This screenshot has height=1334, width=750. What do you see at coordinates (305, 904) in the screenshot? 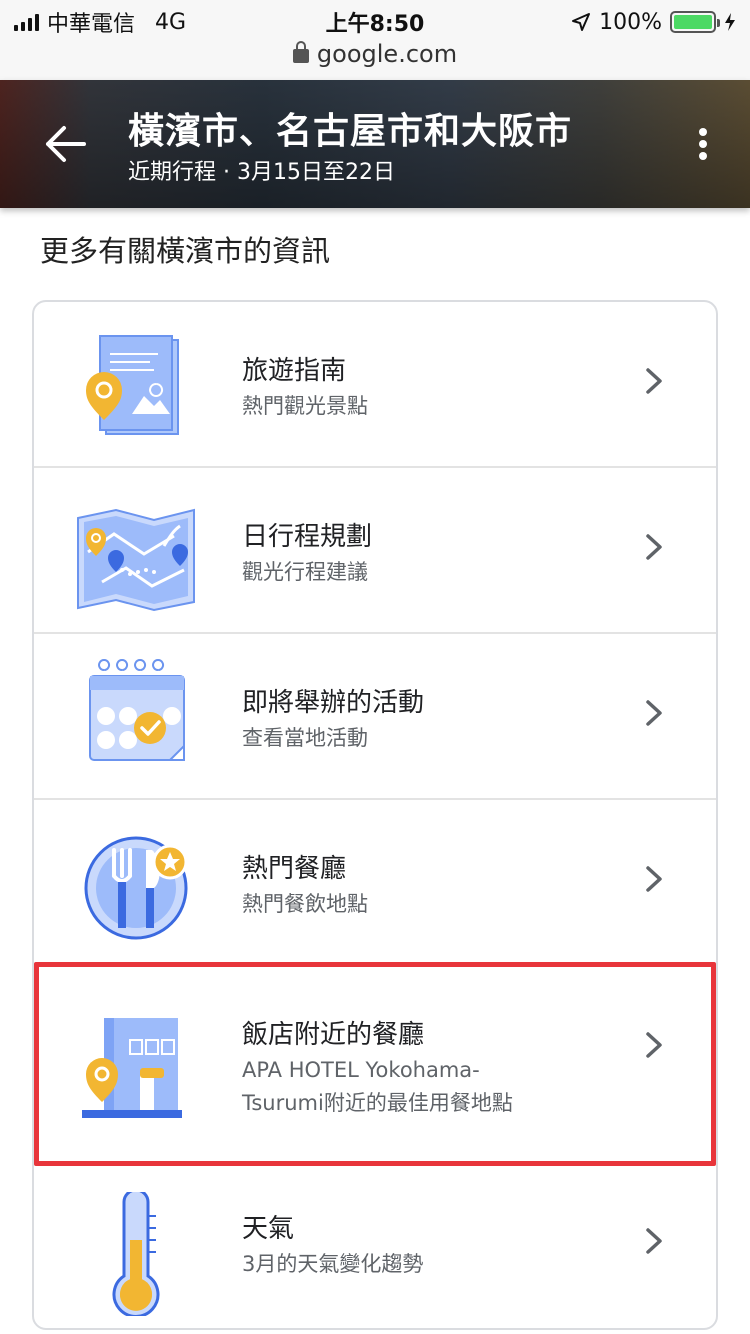
I see `item-subtitle: 熱門餐飲地點` at bounding box center [305, 904].